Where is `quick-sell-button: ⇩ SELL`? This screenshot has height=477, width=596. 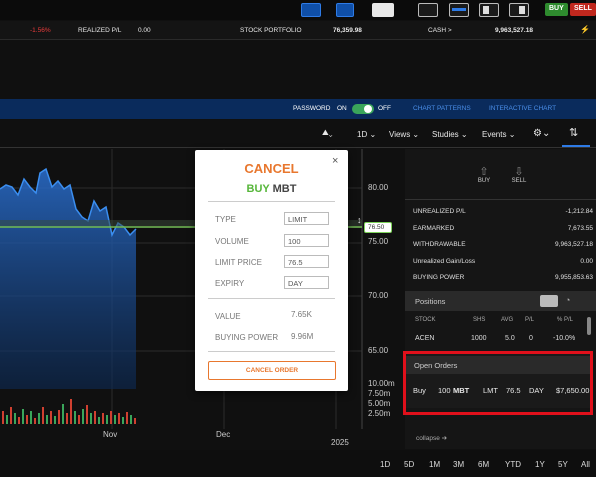
quick-sell-button: ⇩ SELL is located at coordinates (519, 174).